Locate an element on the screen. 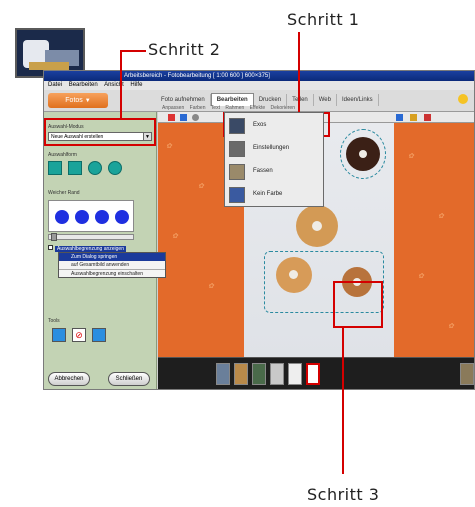 This screenshot has width=475, height=507. shapes-label: Auswahlform is located at coordinates (62, 155).